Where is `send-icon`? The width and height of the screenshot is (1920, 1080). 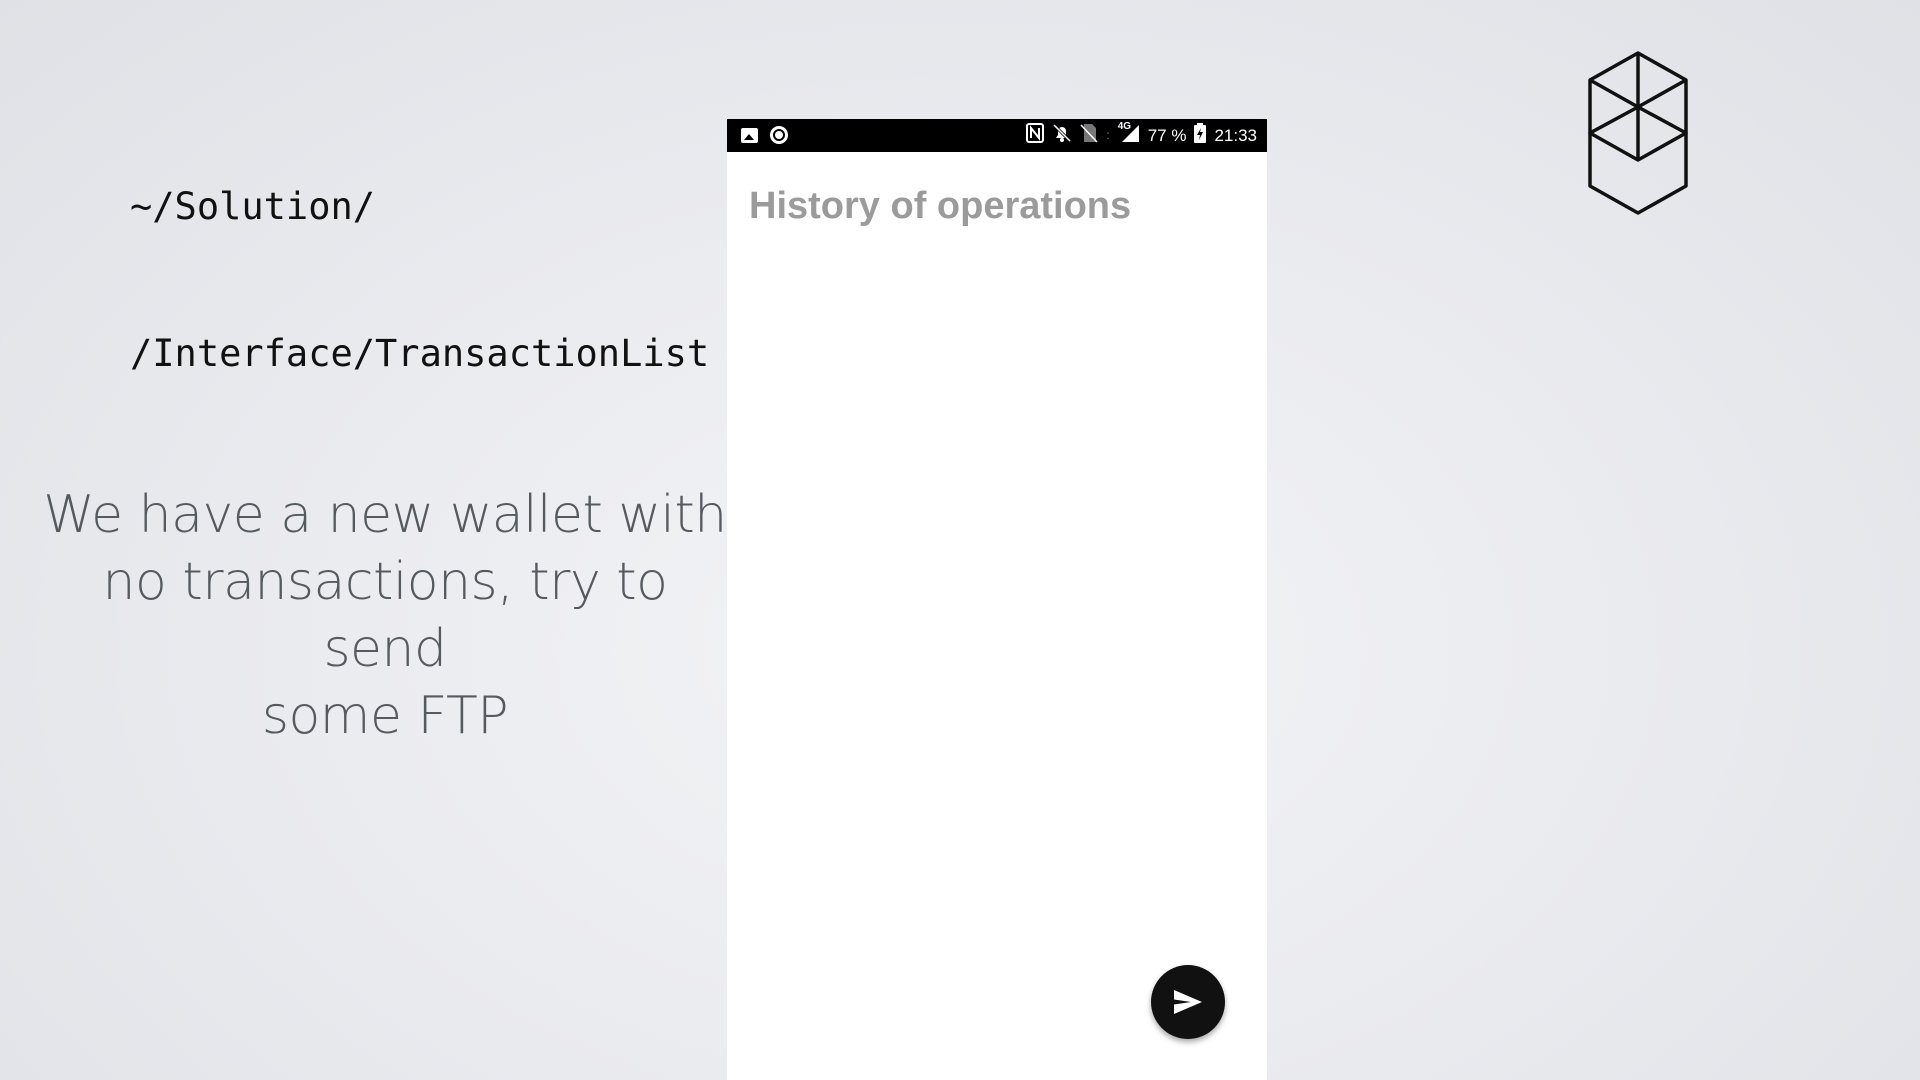
send-icon is located at coordinates (1188, 1002).